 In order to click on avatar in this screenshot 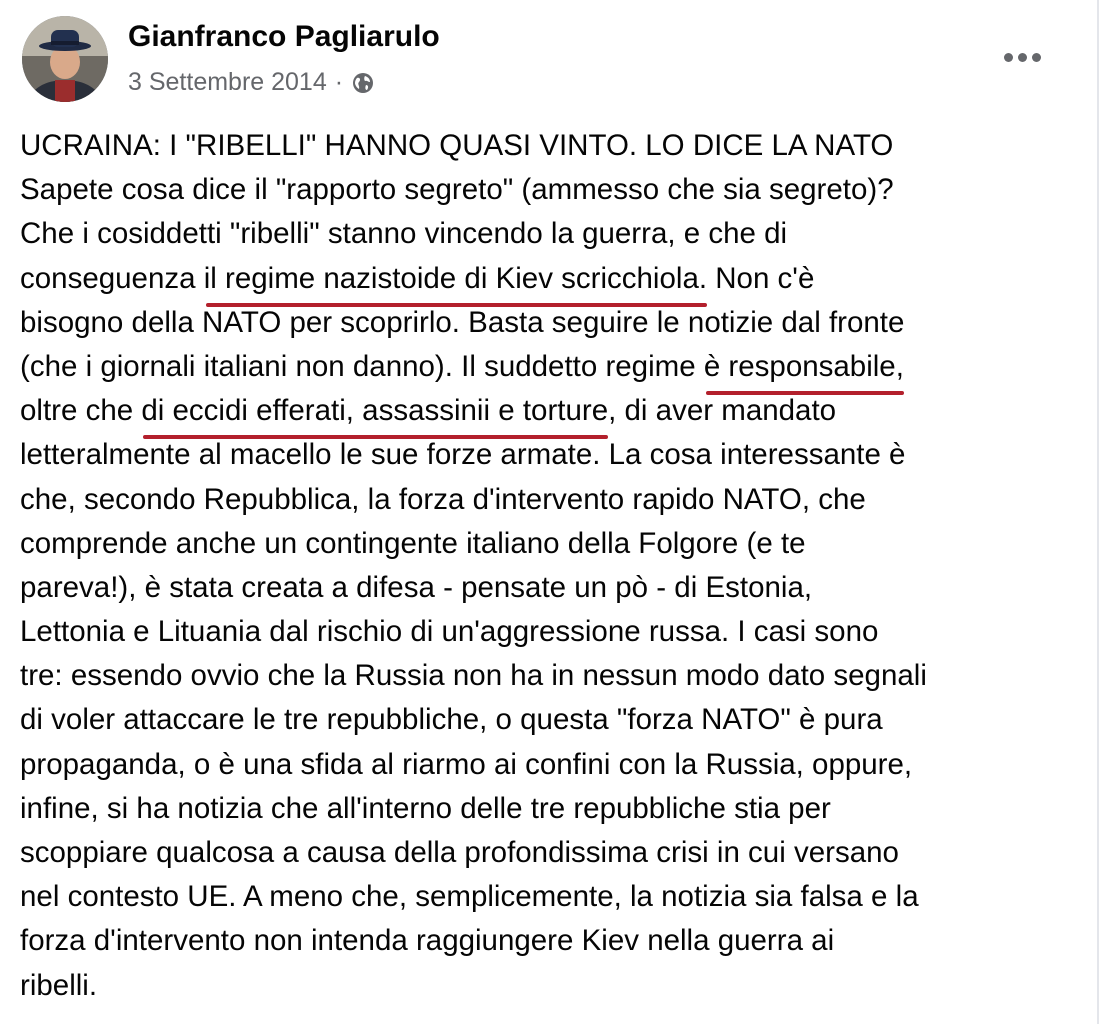, I will do `click(65, 59)`.